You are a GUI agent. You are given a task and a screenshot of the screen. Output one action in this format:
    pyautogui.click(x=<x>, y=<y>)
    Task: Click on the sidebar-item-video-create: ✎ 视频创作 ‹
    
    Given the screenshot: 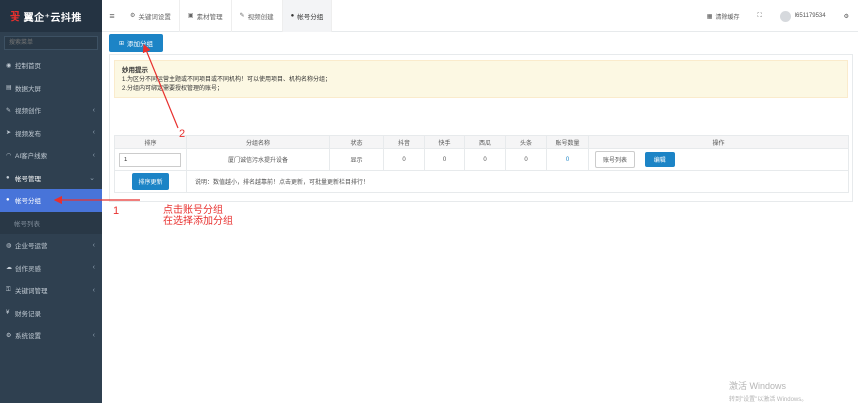 What is the action you would take?
    pyautogui.click(x=51, y=110)
    